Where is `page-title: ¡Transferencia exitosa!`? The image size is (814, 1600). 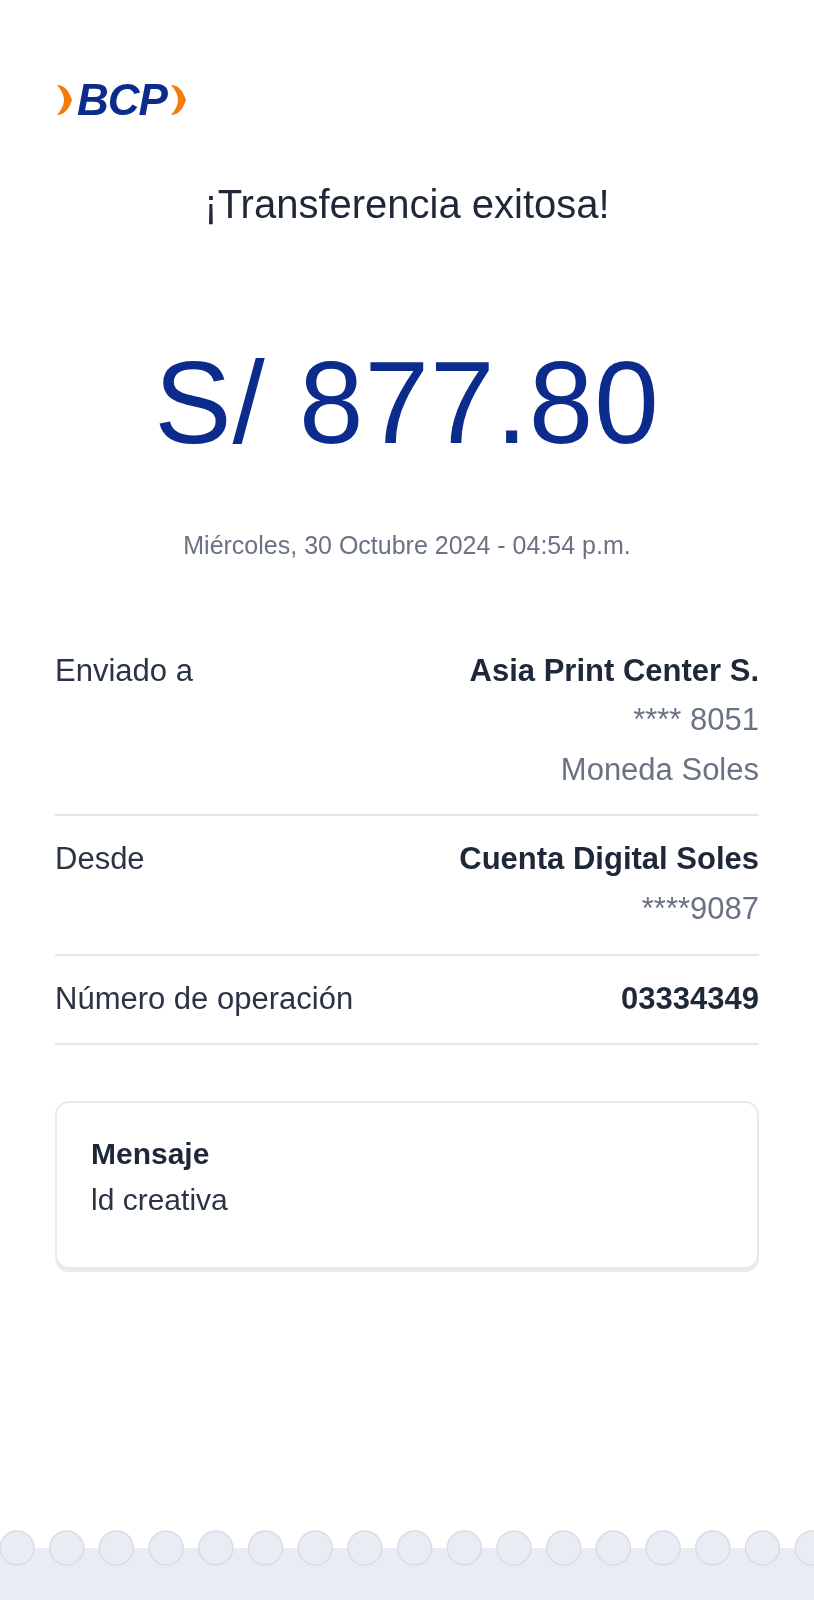 page-title: ¡Transferencia exitosa! is located at coordinates (407, 204).